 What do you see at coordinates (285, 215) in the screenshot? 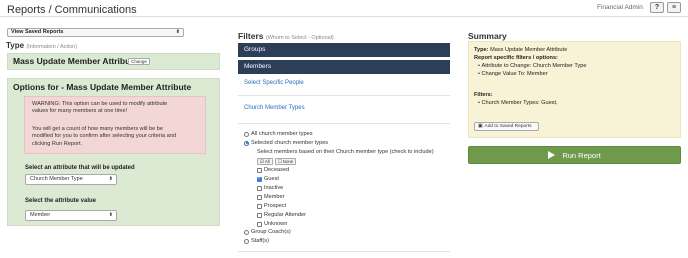
I see `member-type-label: Regular Attender` at bounding box center [285, 215].